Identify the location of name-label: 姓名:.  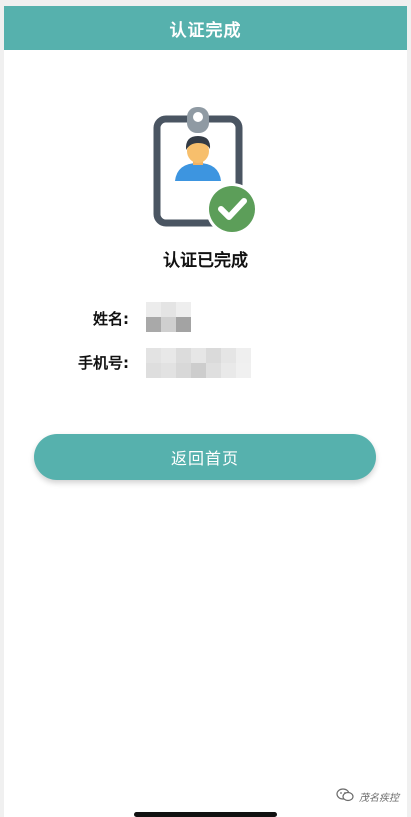
(111, 319).